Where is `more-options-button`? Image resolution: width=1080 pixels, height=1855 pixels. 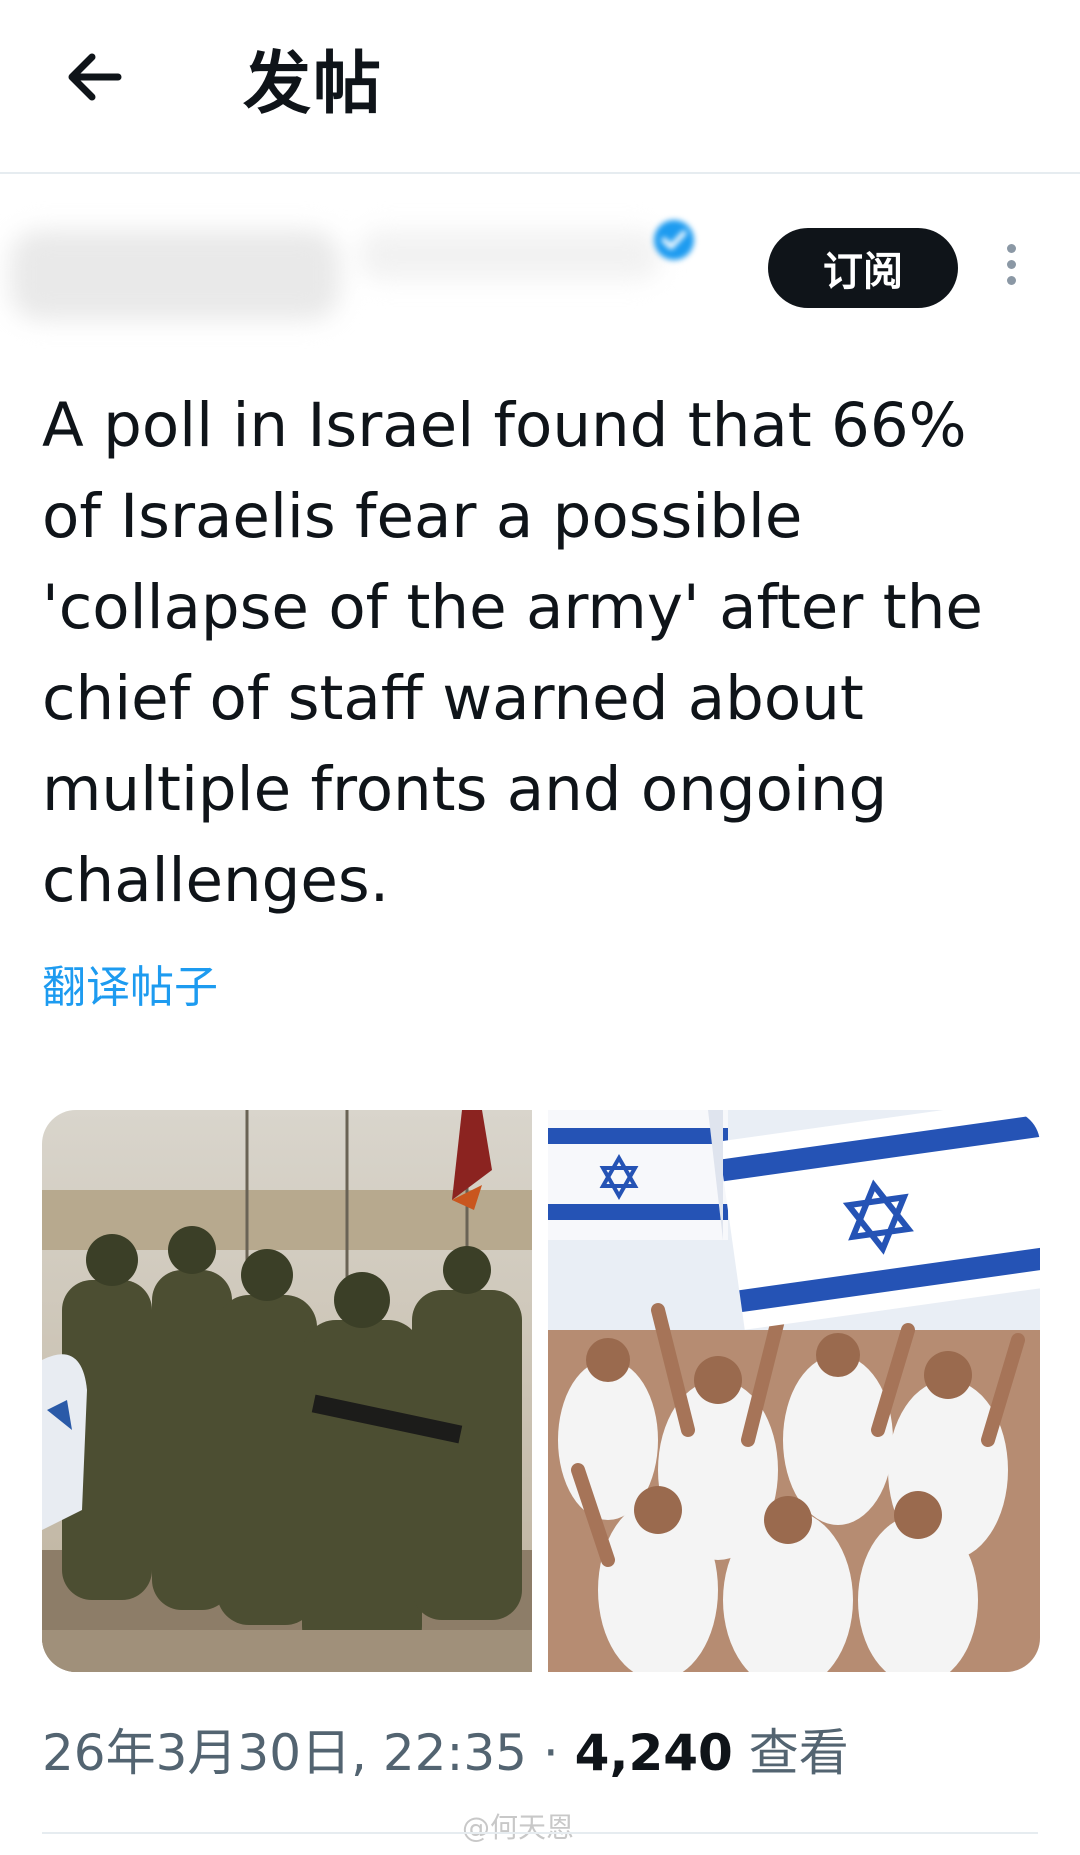 more-options-button is located at coordinates (1011, 269).